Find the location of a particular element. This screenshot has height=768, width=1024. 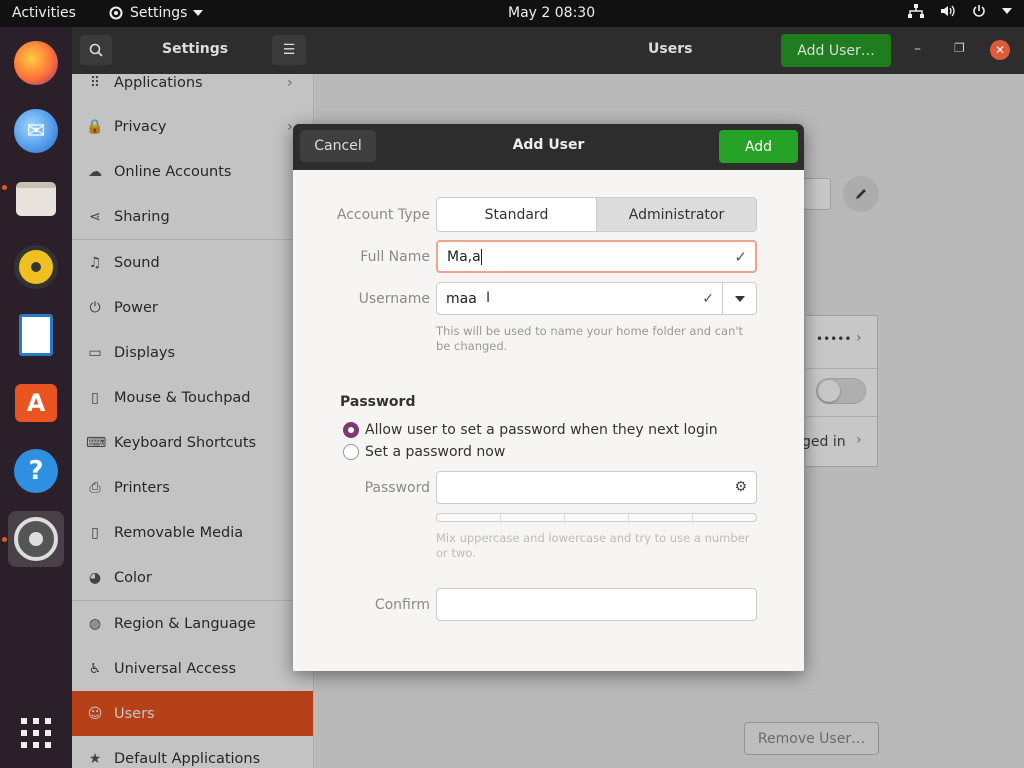

confirm-label: Confirm is located at coordinates (402, 605).